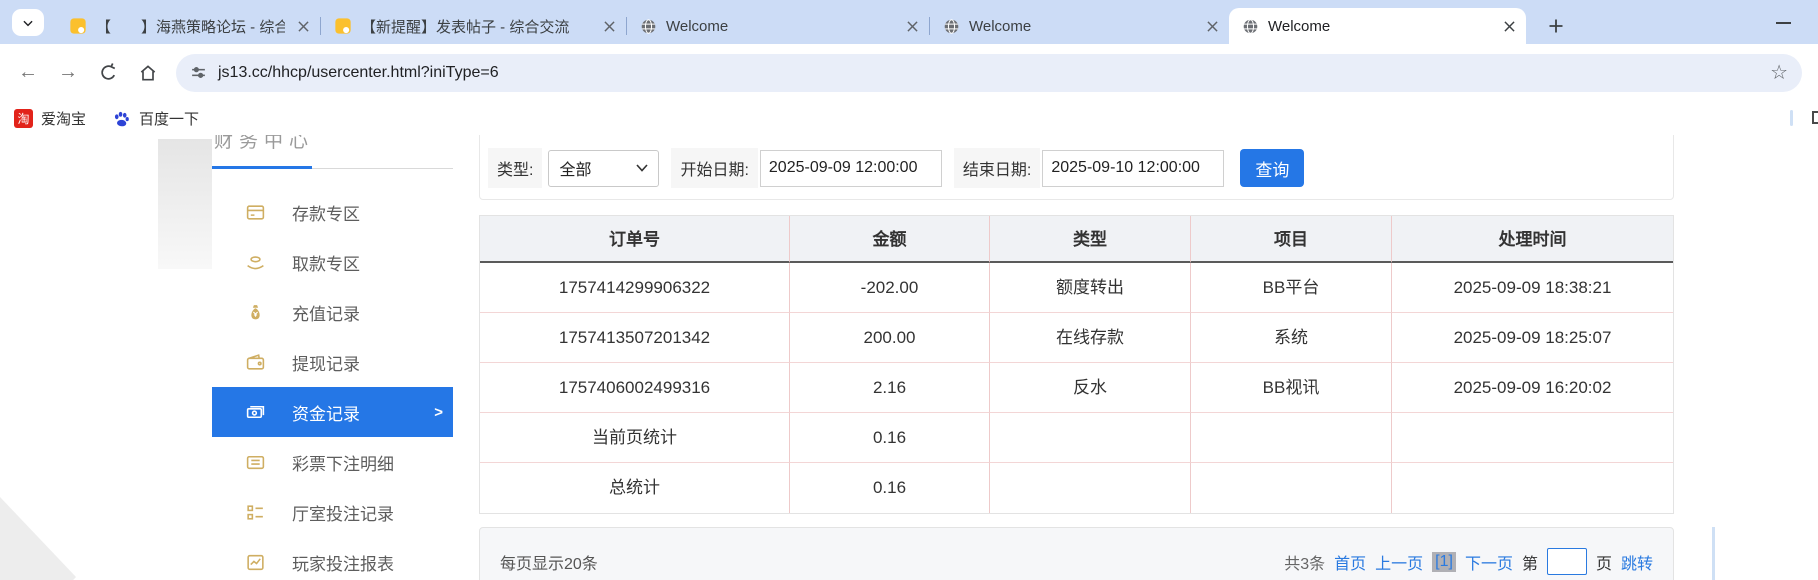 The height and width of the screenshot is (580, 1818). Describe the element at coordinates (326, 414) in the screenshot. I see `sidebar-item-label: 资金记录` at that location.